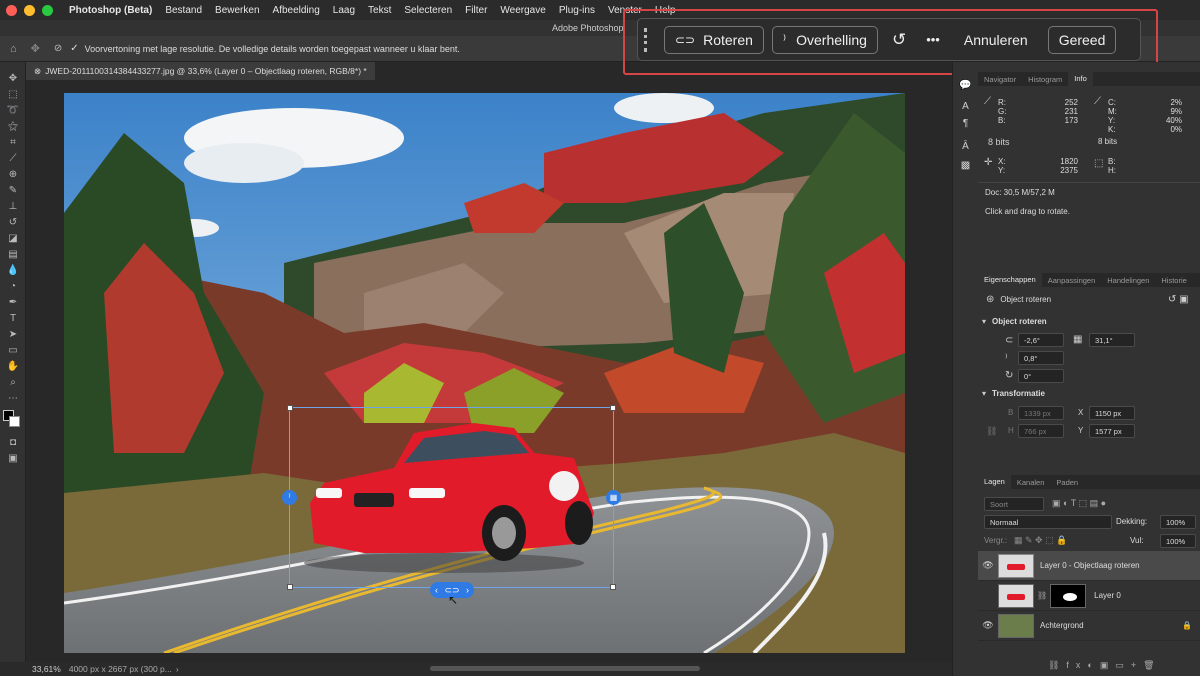  What do you see at coordinates (1079, 503) in the screenshot?
I see `layer-filter-icons: ▣ ◐ T ⬚ ▤ ●` at bounding box center [1079, 503].